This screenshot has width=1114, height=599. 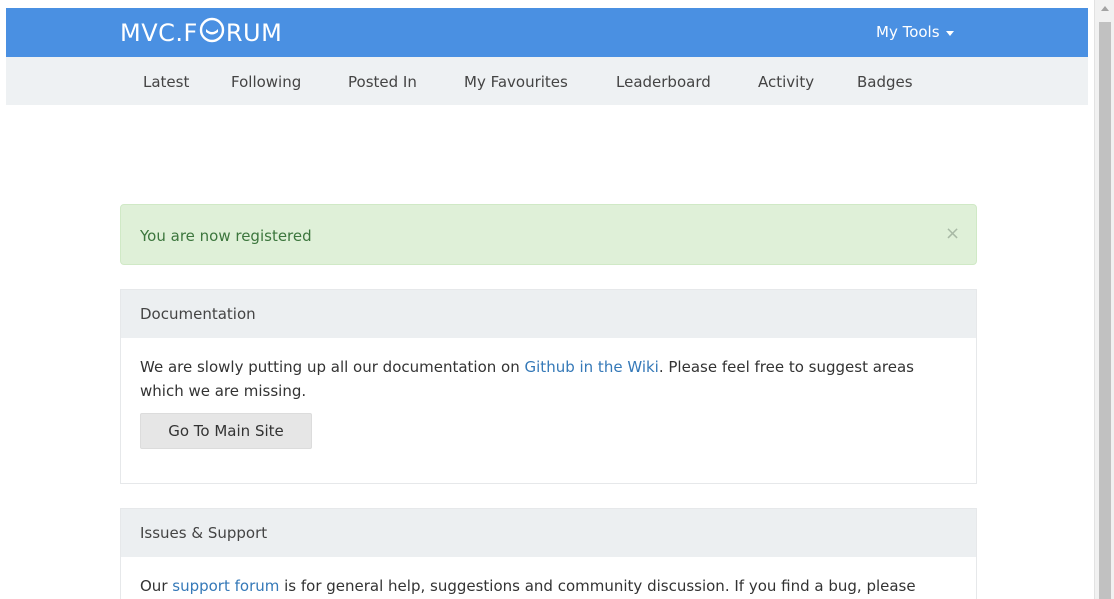 I want to click on github-wiki-link: Github in the Wiki, so click(x=592, y=367).